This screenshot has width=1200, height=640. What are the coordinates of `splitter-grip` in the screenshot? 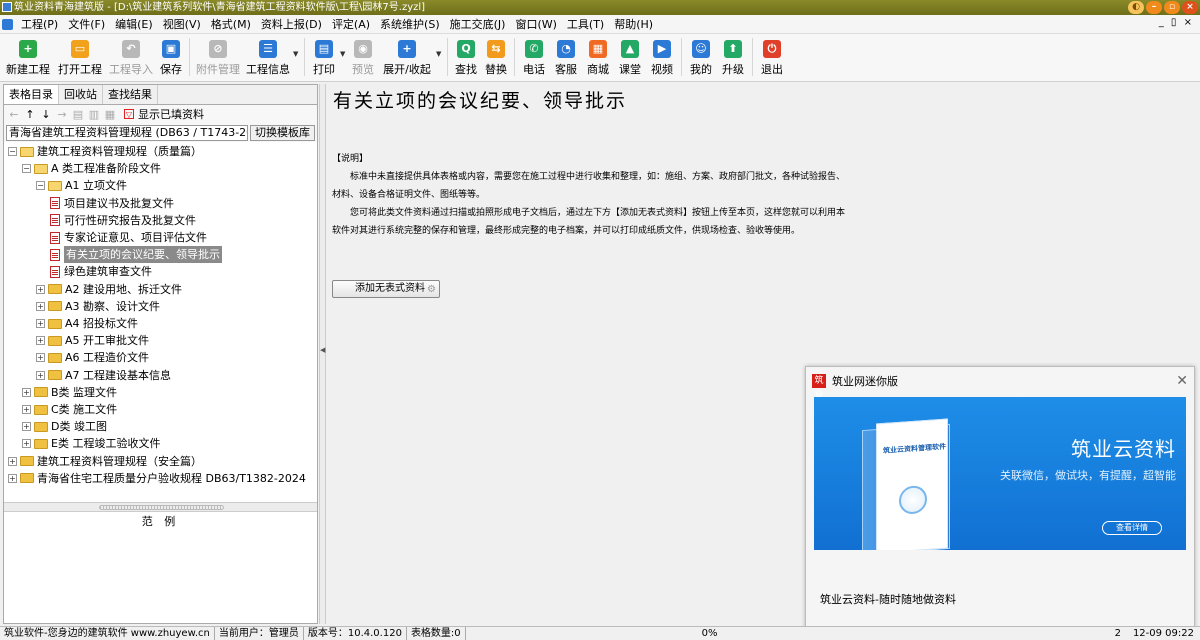 It's located at (161, 507).